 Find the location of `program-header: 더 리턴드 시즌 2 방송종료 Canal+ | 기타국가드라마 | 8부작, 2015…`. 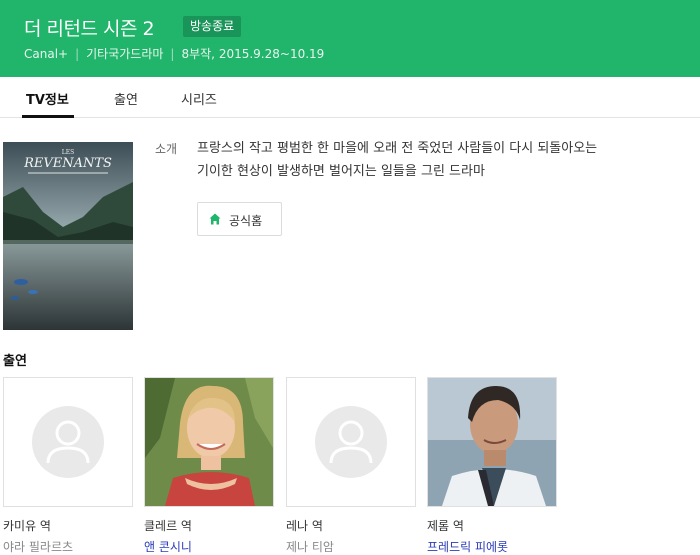

program-header: 더 리턴드 시즌 2 방송종료 Canal+ | 기타국가드라마 | 8부작, 2015… is located at coordinates (350, 38).